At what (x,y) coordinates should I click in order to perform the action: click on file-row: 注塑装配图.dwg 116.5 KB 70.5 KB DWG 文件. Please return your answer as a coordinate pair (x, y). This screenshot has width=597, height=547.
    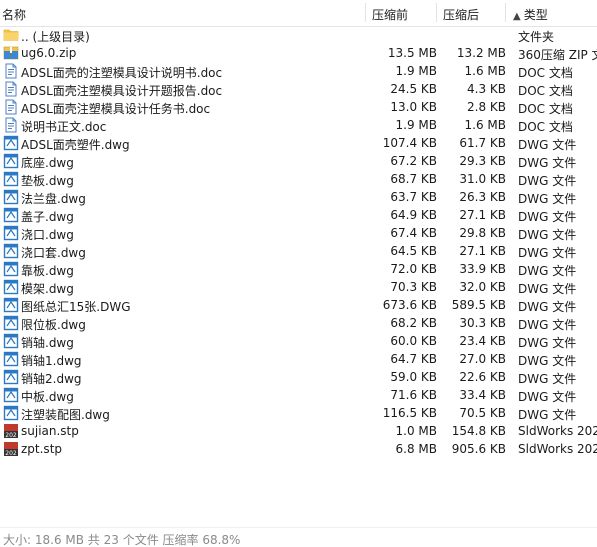
    Looking at the image, I should click on (298, 413).